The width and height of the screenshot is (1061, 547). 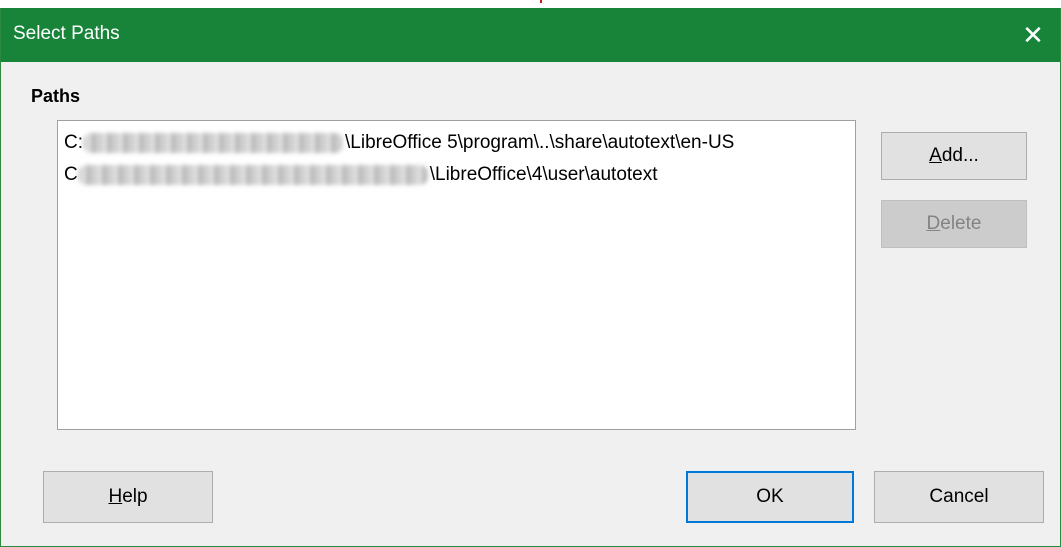 I want to click on path-prefix: C:, so click(x=73, y=142).